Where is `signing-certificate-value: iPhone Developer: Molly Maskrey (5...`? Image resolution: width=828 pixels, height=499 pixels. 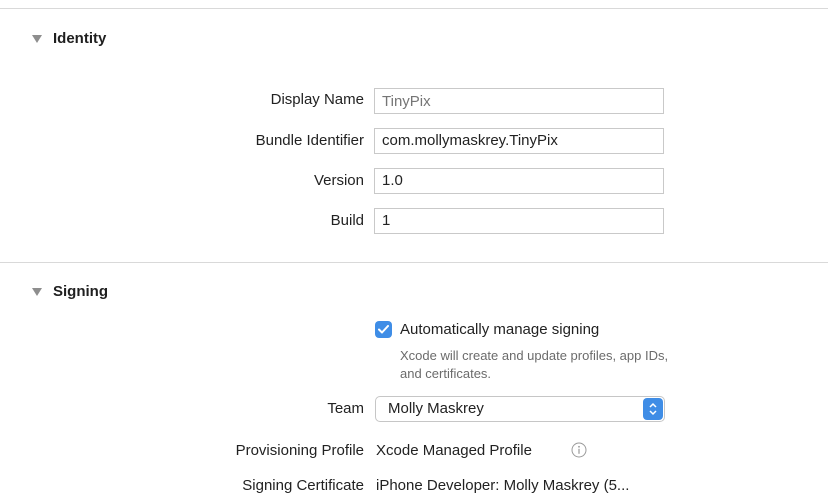 signing-certificate-value: iPhone Developer: Molly Maskrey (5... is located at coordinates (503, 485).